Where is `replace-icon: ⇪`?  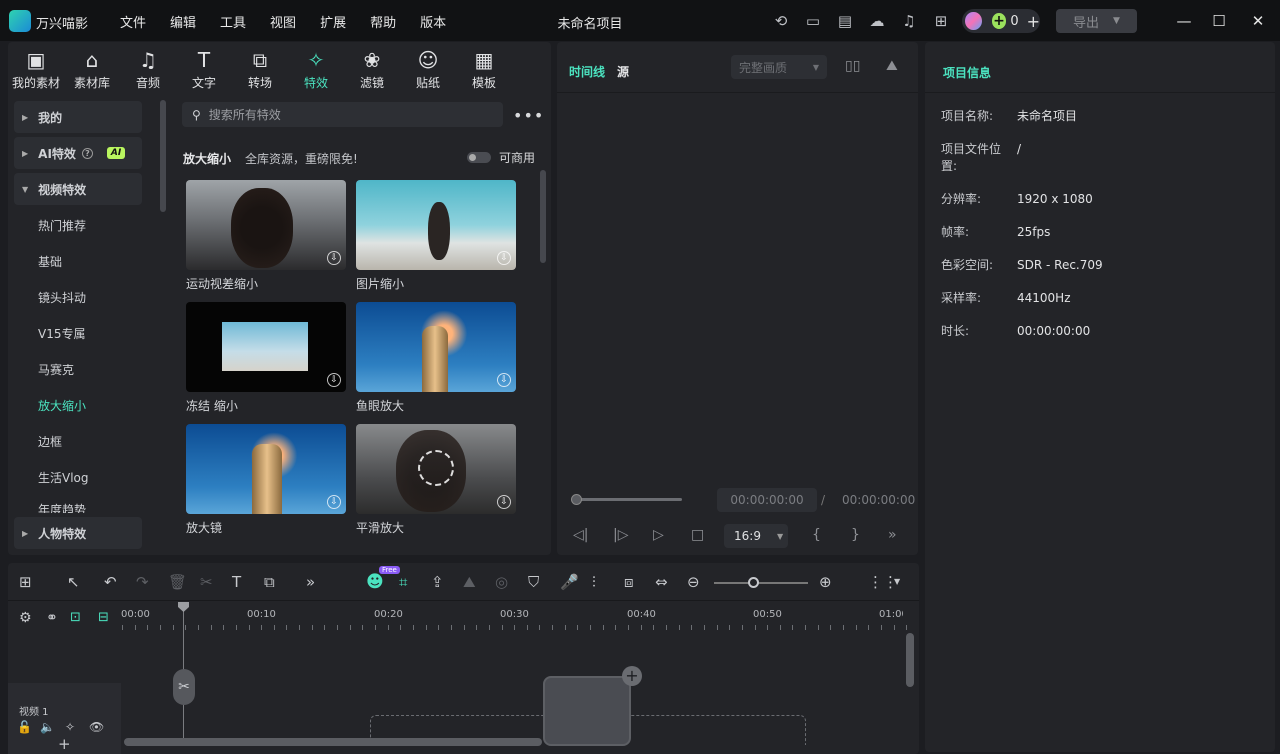
replace-icon: ⇪ is located at coordinates (437, 582).